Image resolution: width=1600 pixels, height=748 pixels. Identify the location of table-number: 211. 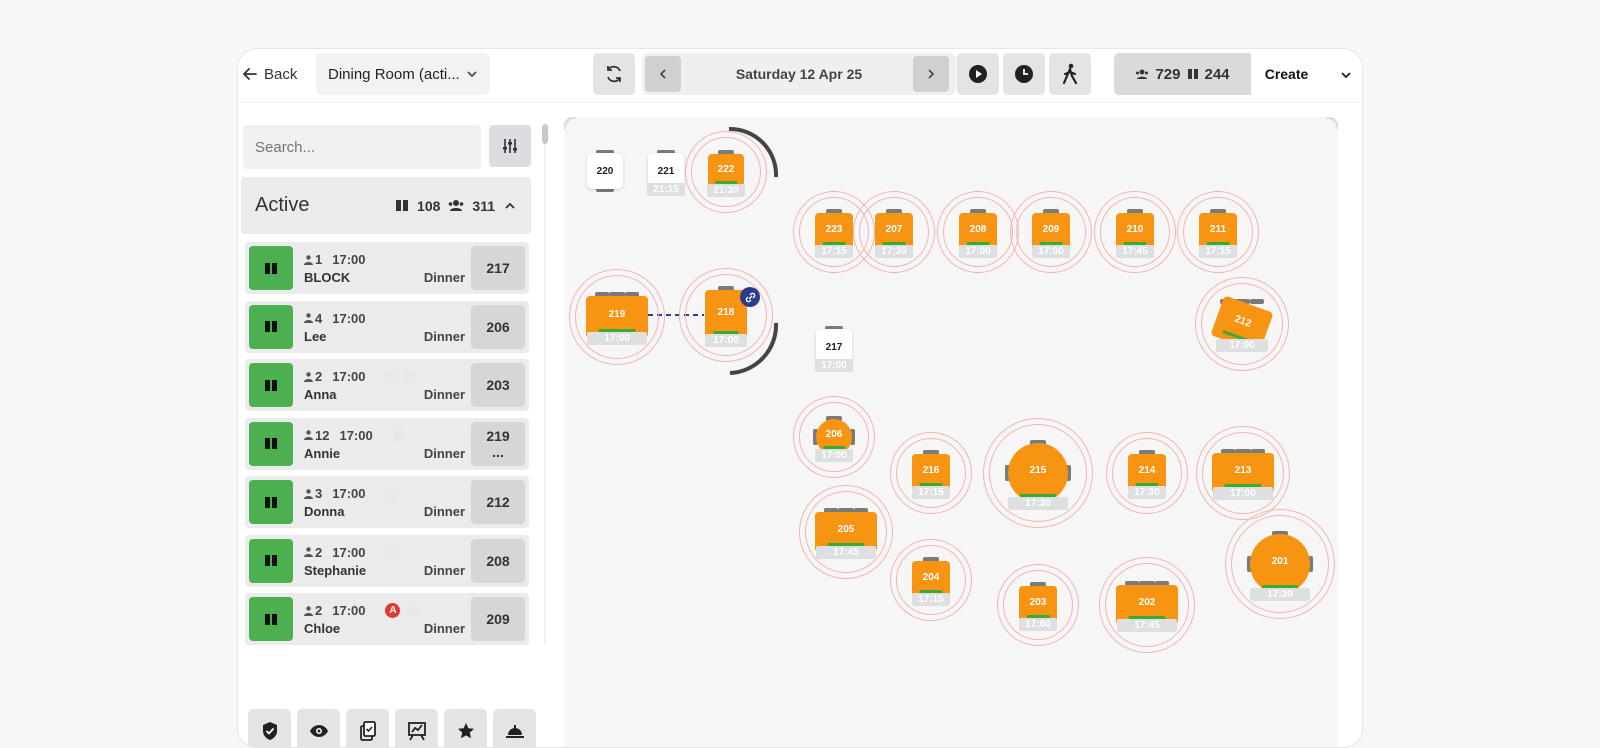
(1218, 229).